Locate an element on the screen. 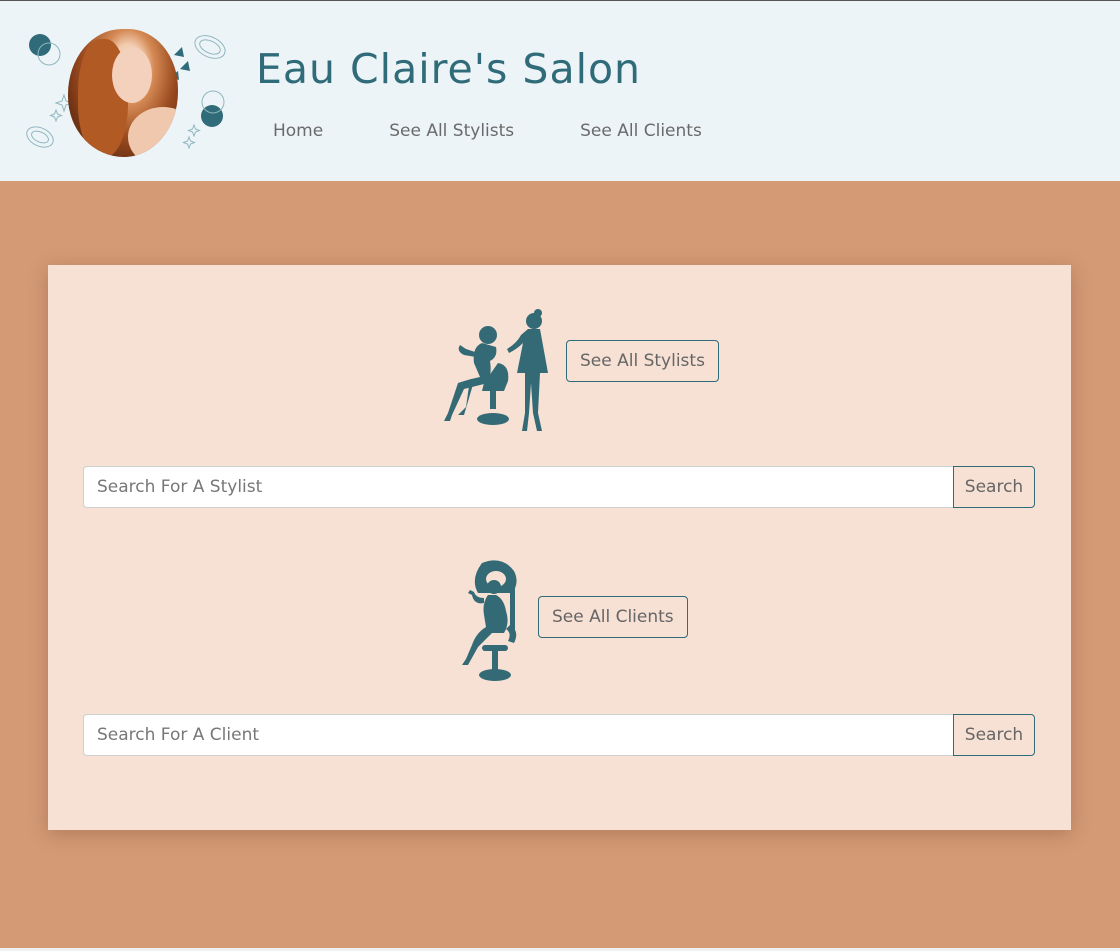 This screenshot has height=951, width=1120. nav-link-clients: See All Clients is located at coordinates (641, 131).